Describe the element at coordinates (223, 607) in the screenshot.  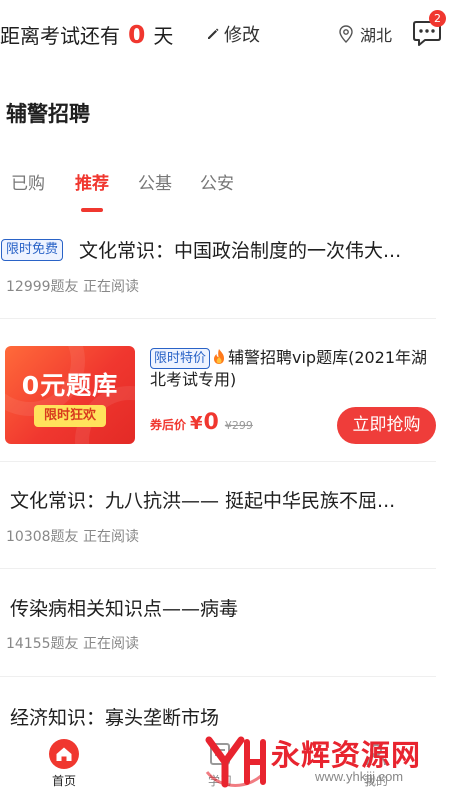
I see `item-title: 传染病相关知识点——病毒` at that location.